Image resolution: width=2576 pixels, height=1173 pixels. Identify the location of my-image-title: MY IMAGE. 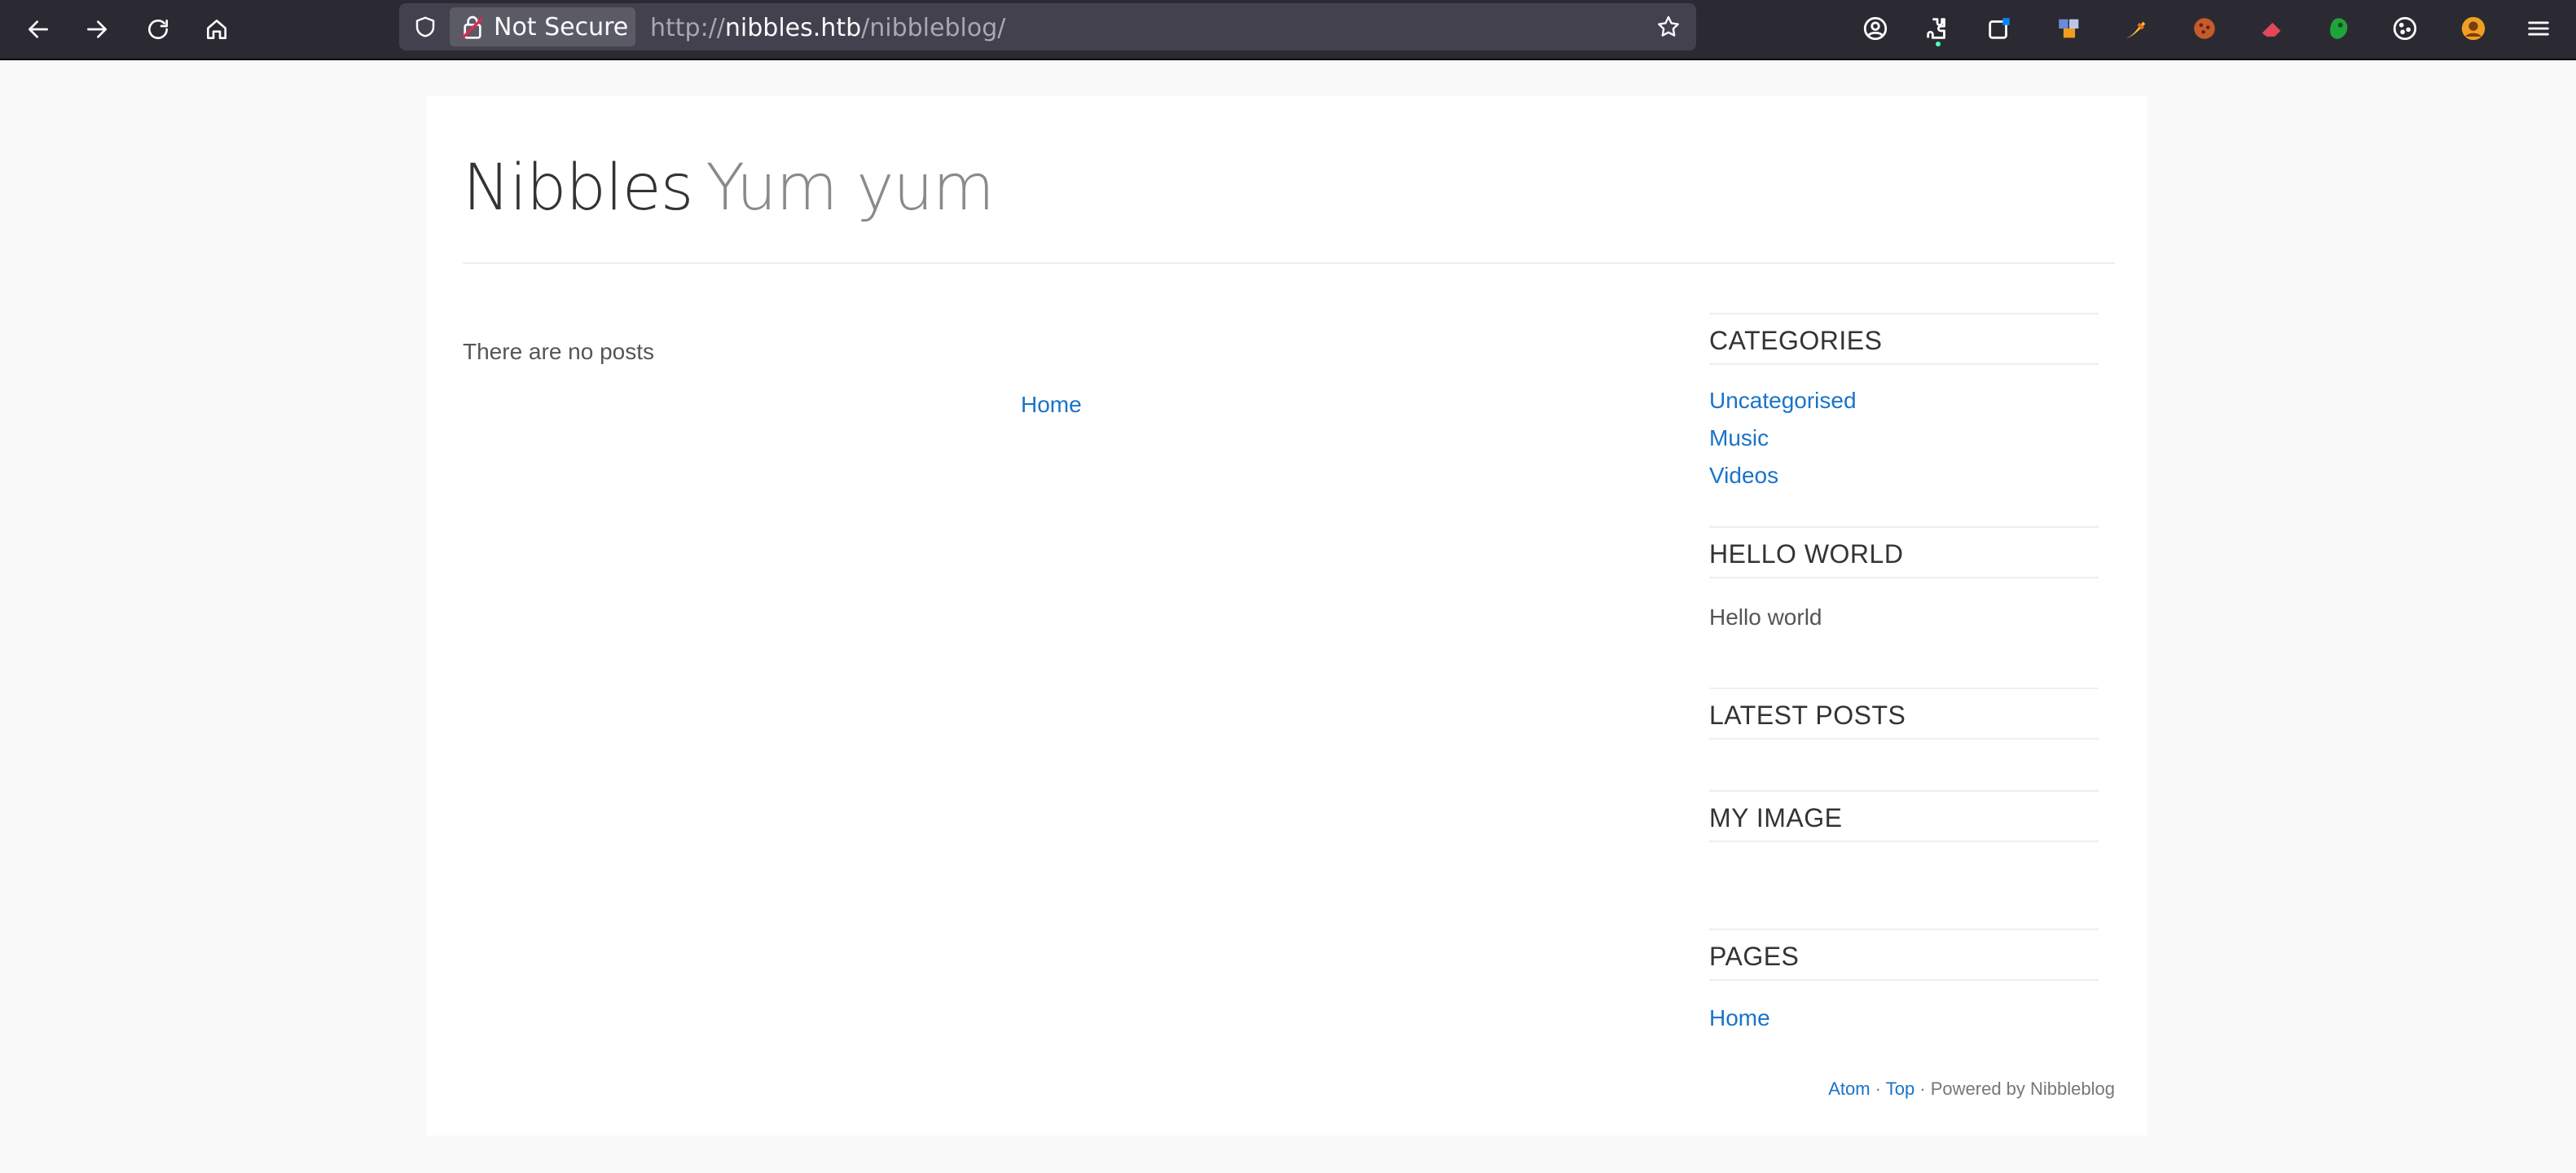
(1904, 816).